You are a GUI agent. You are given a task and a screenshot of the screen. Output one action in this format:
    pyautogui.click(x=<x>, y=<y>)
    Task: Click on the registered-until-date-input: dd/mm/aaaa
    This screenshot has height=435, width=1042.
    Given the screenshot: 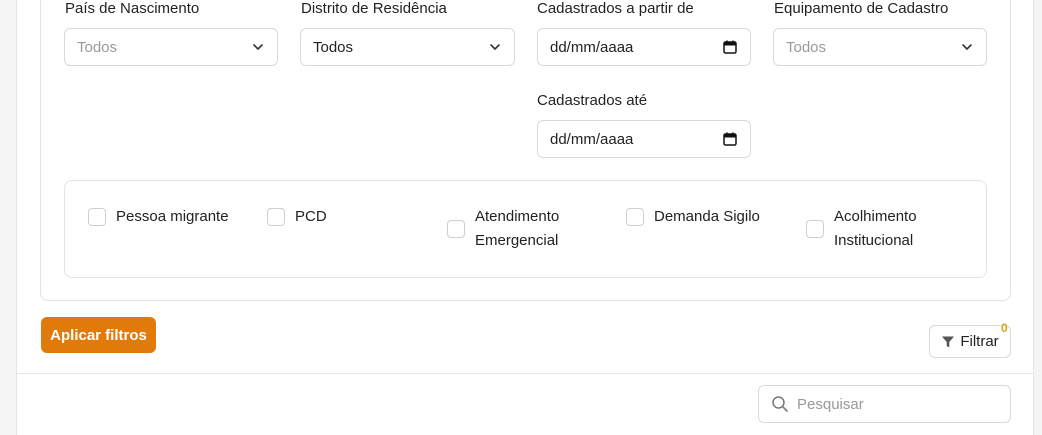 What is the action you would take?
    pyautogui.click(x=644, y=139)
    